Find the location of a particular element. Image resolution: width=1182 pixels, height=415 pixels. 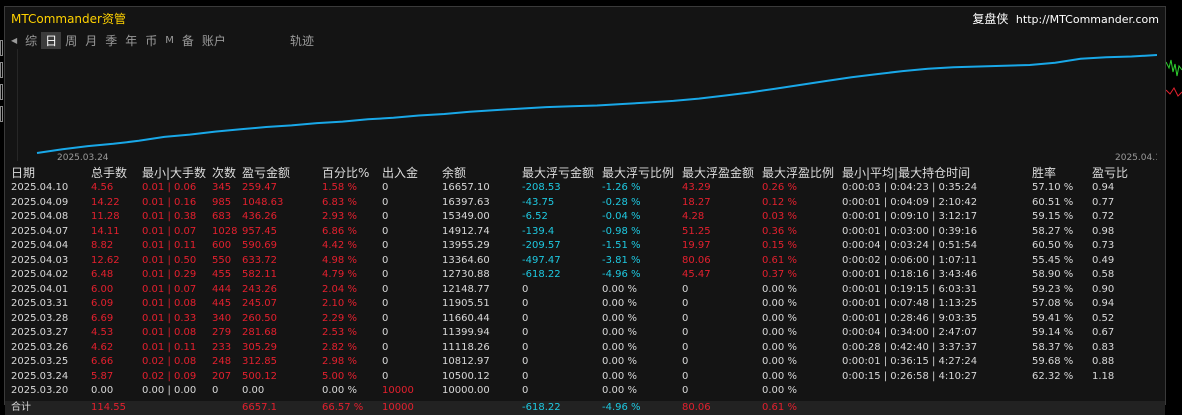

cell-date: 2025.03.31 is located at coordinates (39, 304).